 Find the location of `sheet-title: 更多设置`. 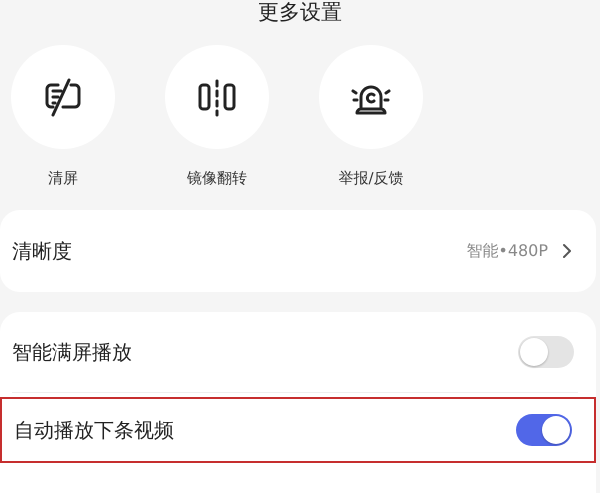

sheet-title: 更多设置 is located at coordinates (300, 12).